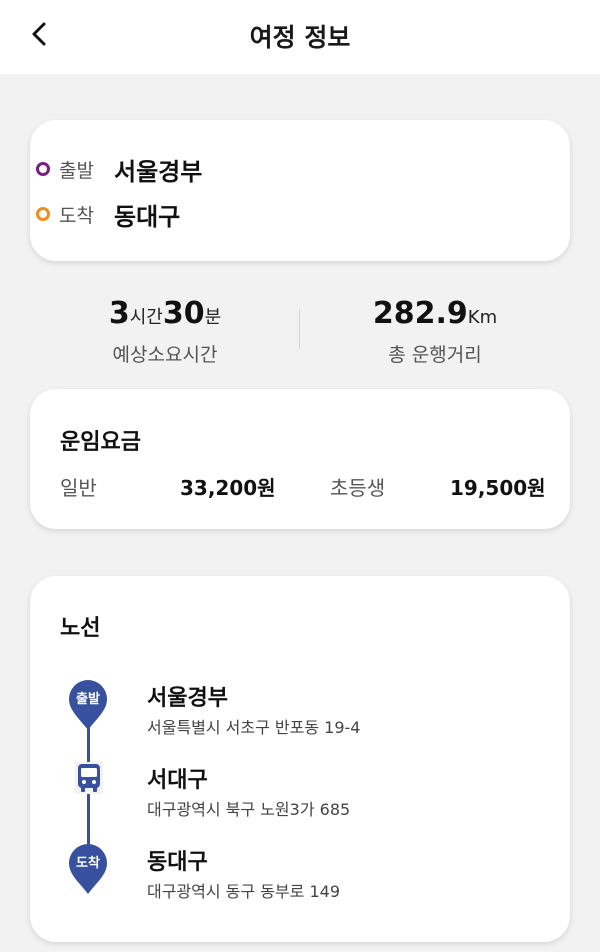 Image resolution: width=600 pixels, height=952 pixels. I want to click on fare-card: 운임요금 일반 33,200원 초등생 19,500원, so click(300, 459).